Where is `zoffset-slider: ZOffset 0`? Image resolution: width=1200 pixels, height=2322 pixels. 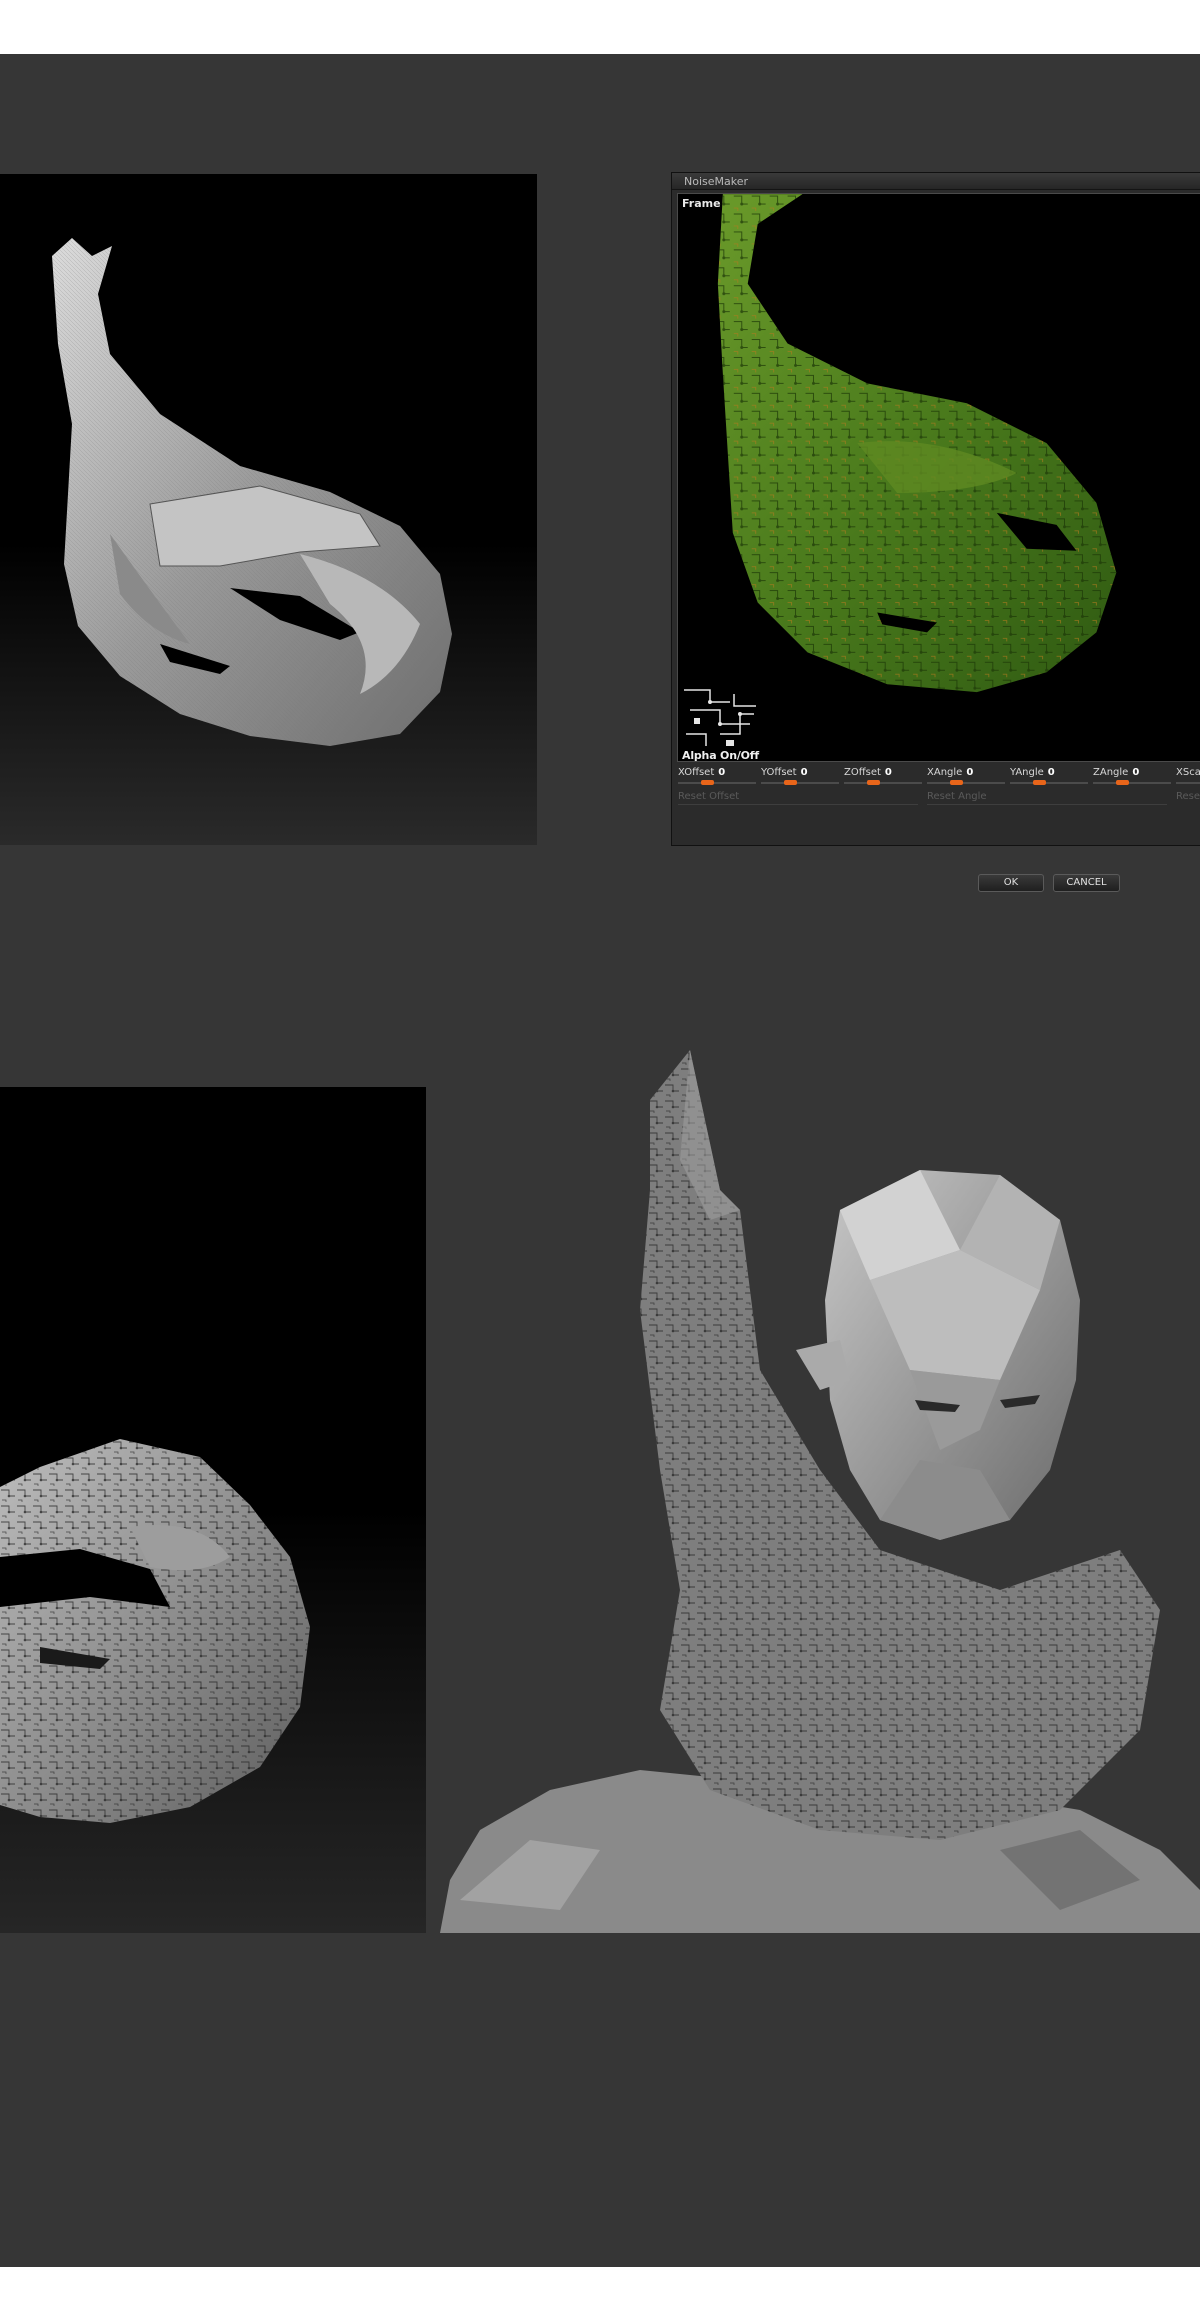
zoffset-slider: ZOffset 0 is located at coordinates (884, 779).